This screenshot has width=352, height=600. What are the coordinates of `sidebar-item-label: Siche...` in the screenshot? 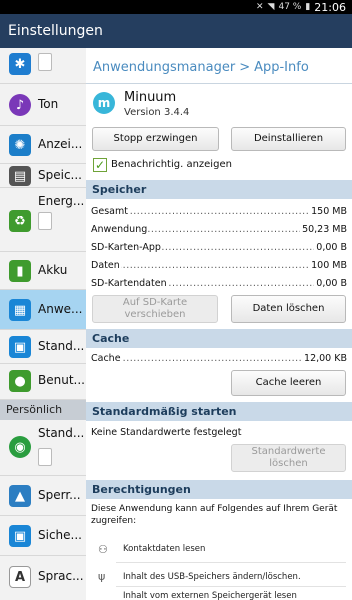 It's located at (60, 535).